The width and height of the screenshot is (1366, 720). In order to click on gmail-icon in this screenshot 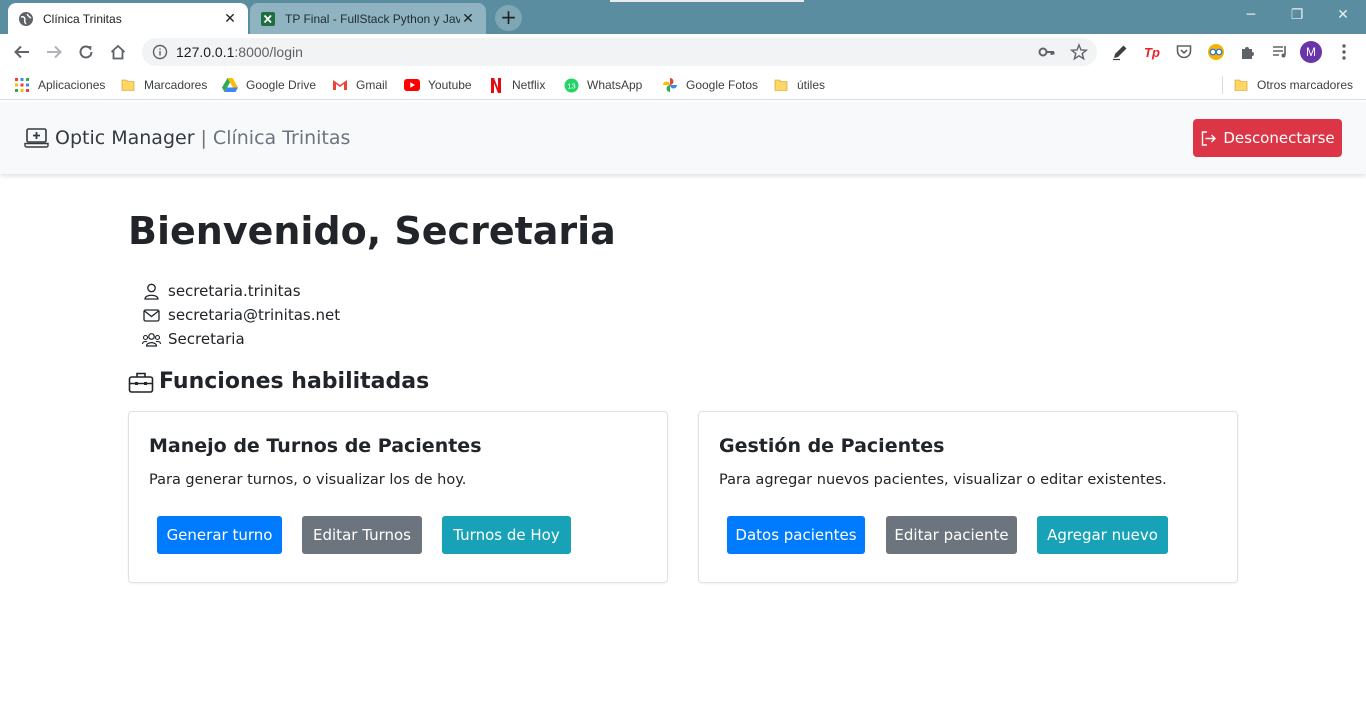, I will do `click(340, 85)`.